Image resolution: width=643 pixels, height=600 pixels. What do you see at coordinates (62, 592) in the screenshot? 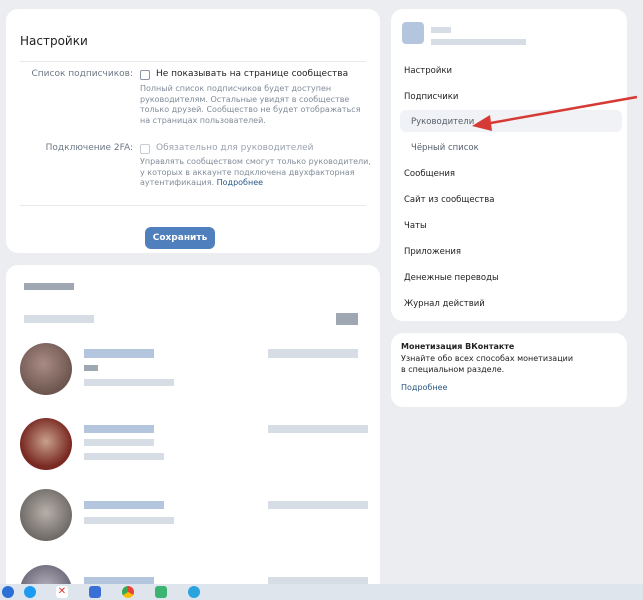
I see `close-x-icon: ✕` at bounding box center [62, 592].